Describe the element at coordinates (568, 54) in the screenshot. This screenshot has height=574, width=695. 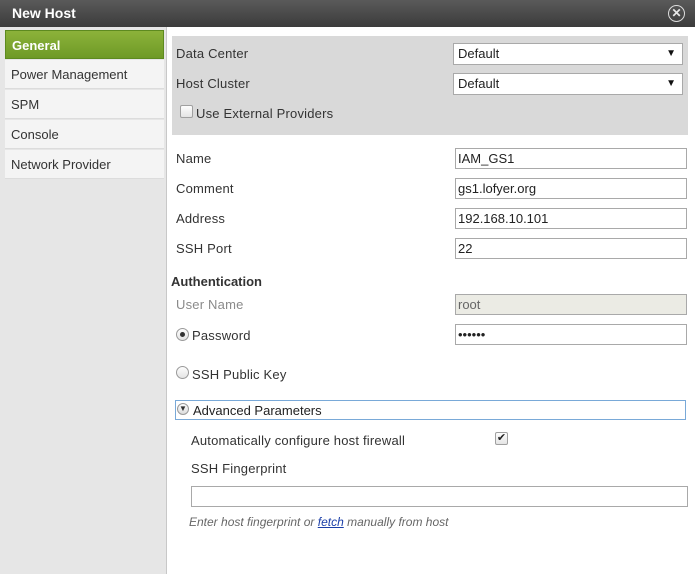
I see `data-center-select: Default ▼` at that location.